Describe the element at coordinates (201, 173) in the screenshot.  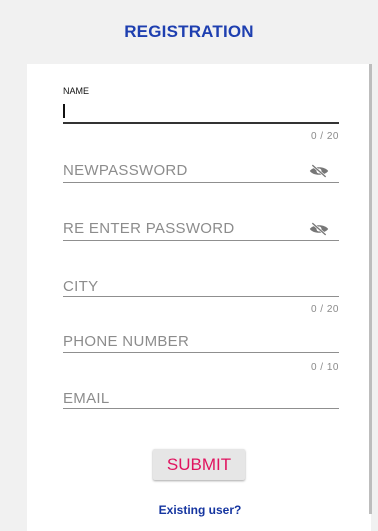
I see `new-password-field: NEWPASSWORD` at that location.